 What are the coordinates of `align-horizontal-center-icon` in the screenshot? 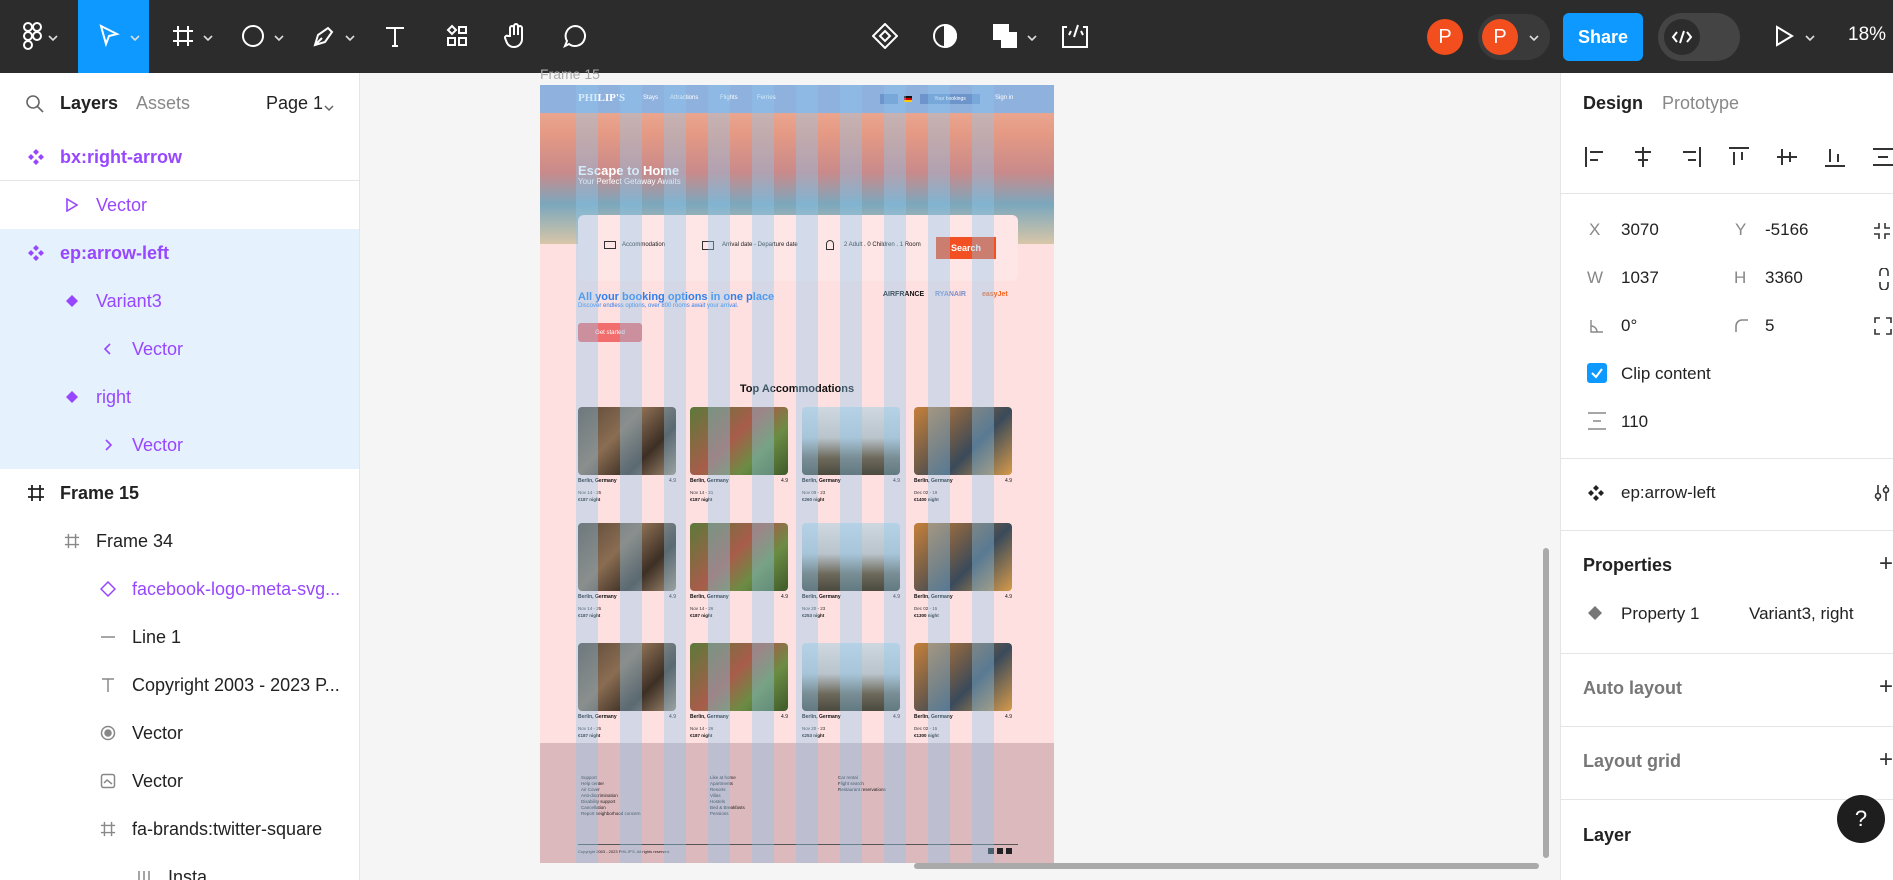 It's located at (1643, 157).